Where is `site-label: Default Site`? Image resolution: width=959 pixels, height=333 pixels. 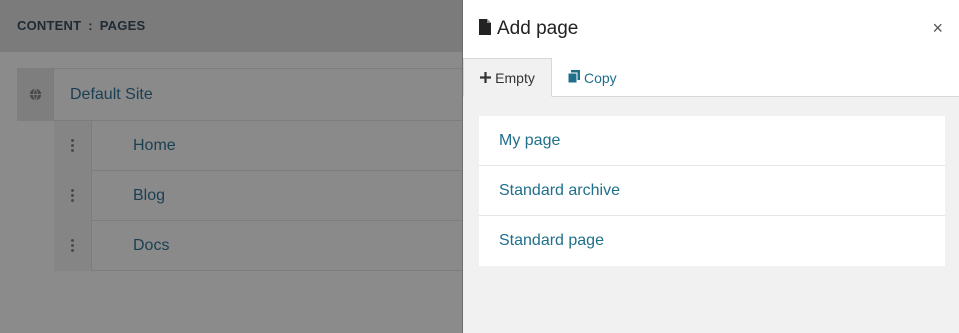
site-label: Default Site is located at coordinates (111, 94).